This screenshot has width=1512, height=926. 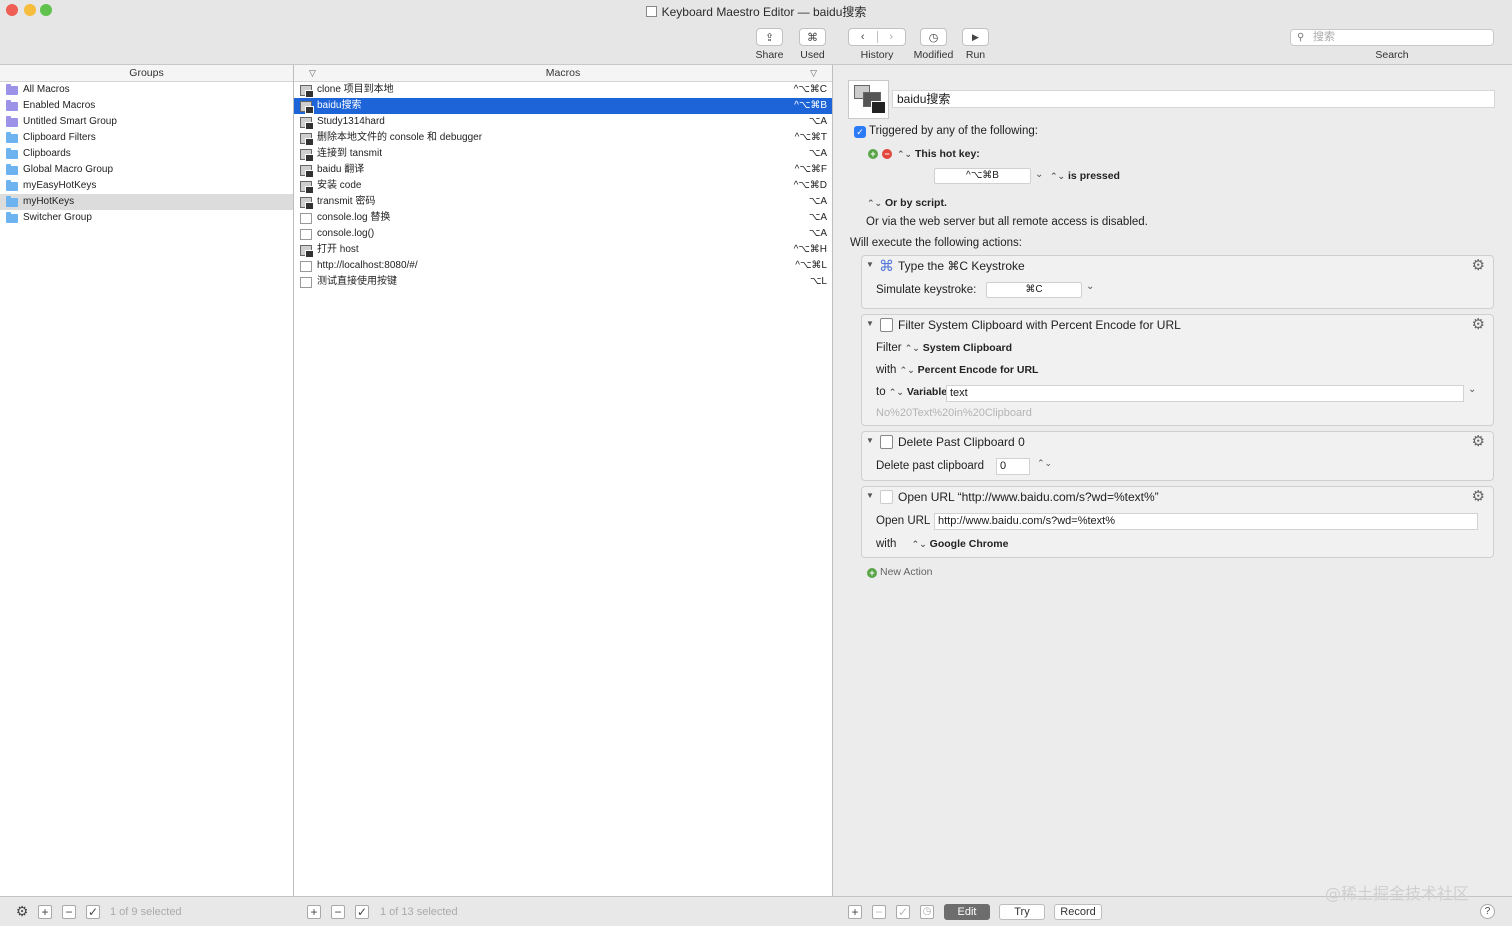 I want to click on enable-group-checkbox: ✓, so click(x=93, y=912).